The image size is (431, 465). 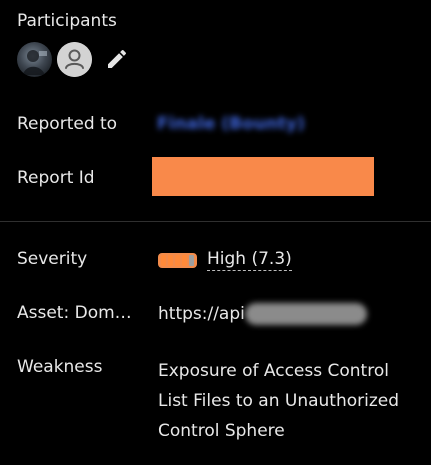 What do you see at coordinates (60, 367) in the screenshot?
I see `weakness-label: Weakness` at bounding box center [60, 367].